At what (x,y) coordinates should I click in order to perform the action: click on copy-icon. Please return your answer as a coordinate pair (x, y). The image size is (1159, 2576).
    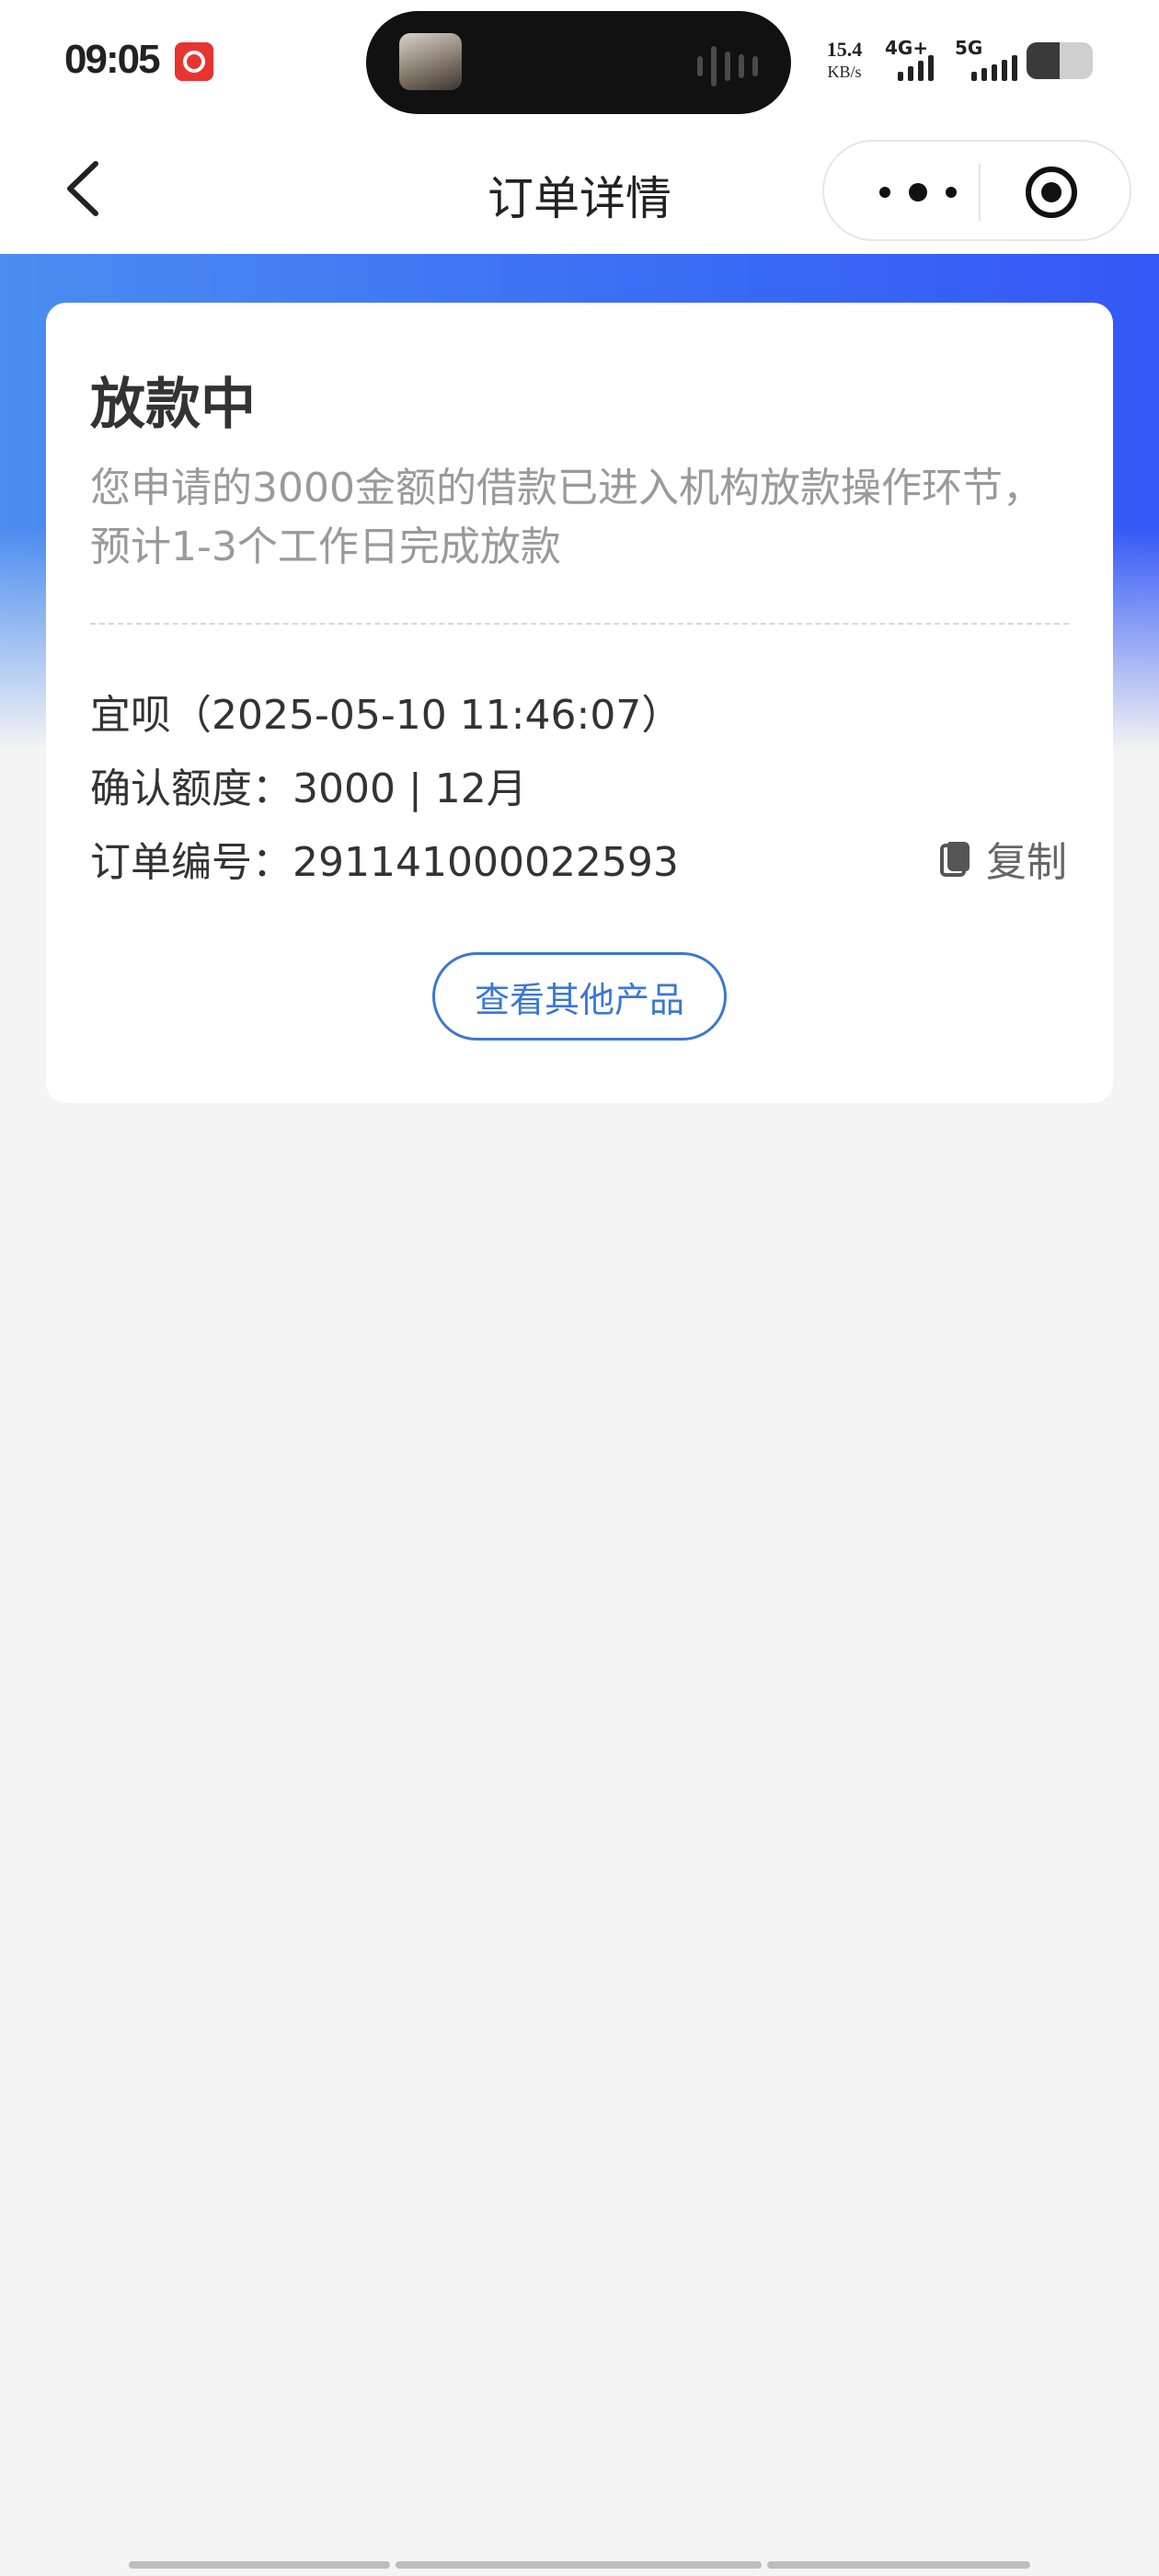
    Looking at the image, I should click on (955, 859).